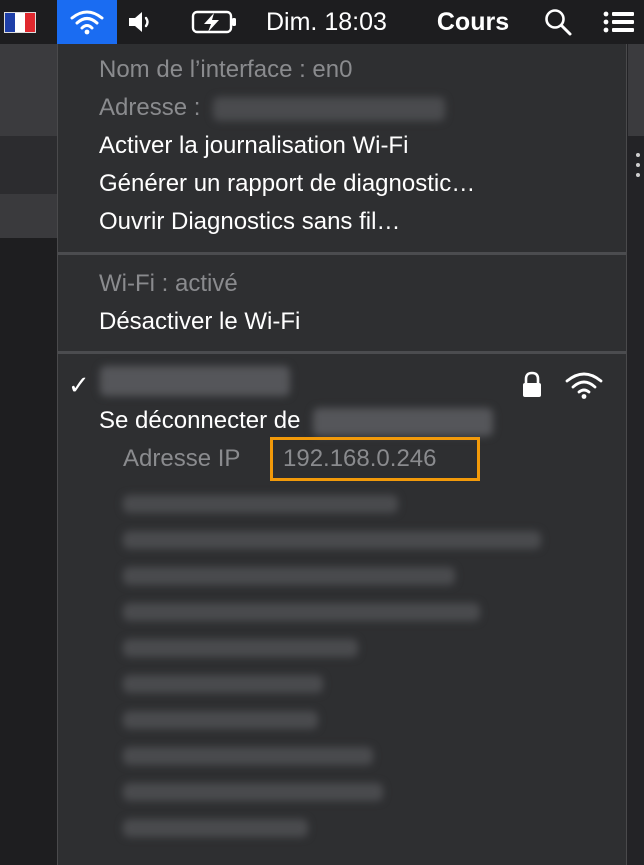 Image resolution: width=644 pixels, height=865 pixels. I want to click on background-sidebar, so click(30, 551).